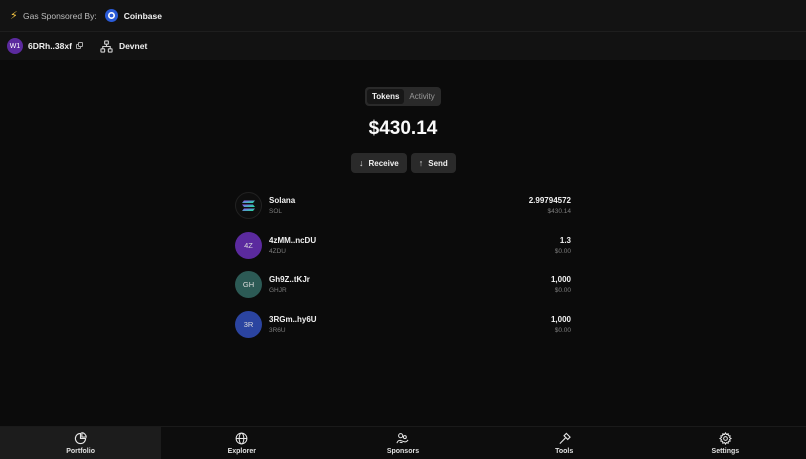 This screenshot has height=459, width=806. I want to click on token-values: 2.99794572 $430.14, so click(550, 205).